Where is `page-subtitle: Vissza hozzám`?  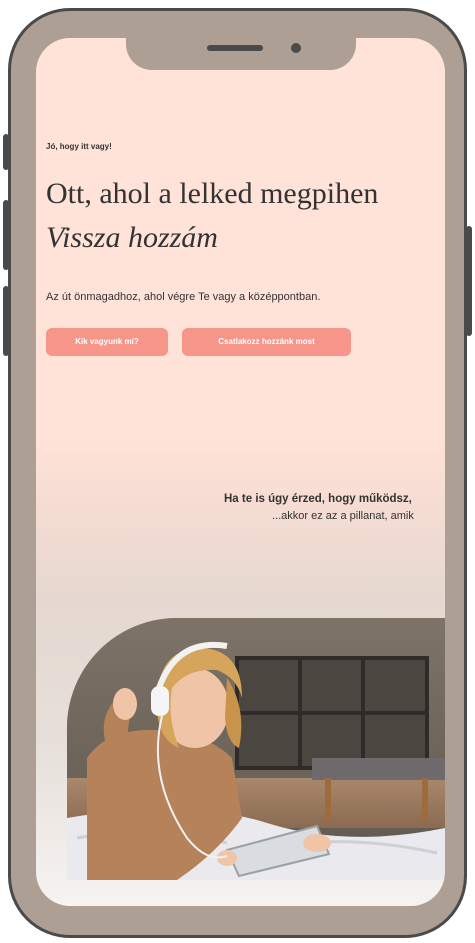 page-subtitle: Vissza hozzám is located at coordinates (132, 237).